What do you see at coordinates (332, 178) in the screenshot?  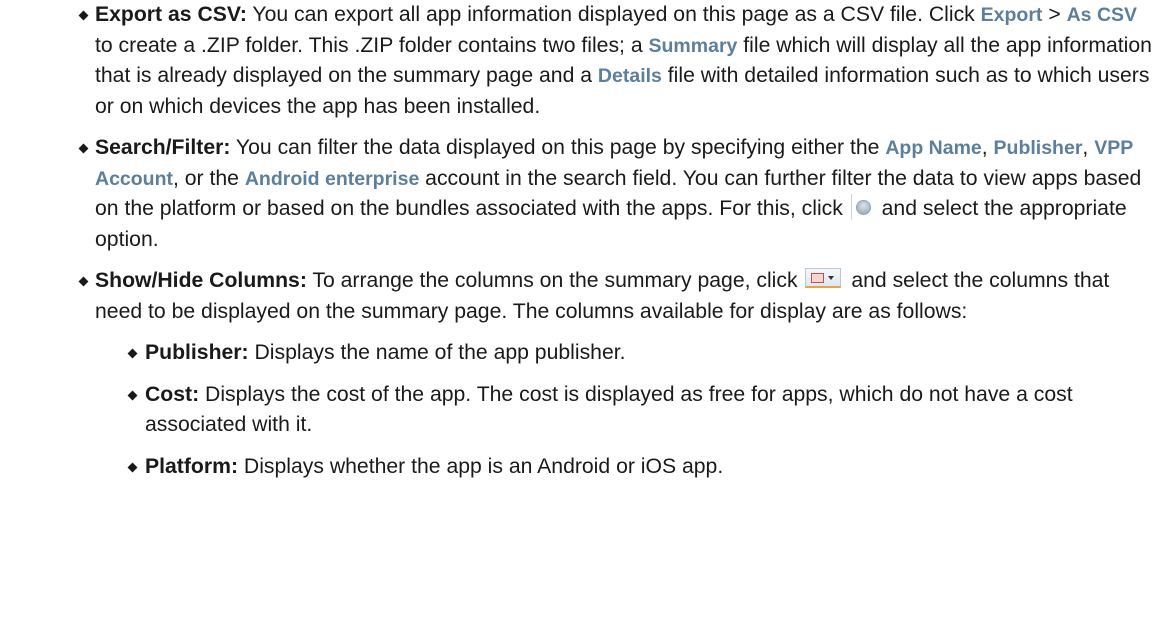 I see `ui-label-android-enterprise: Android enterprise` at bounding box center [332, 178].